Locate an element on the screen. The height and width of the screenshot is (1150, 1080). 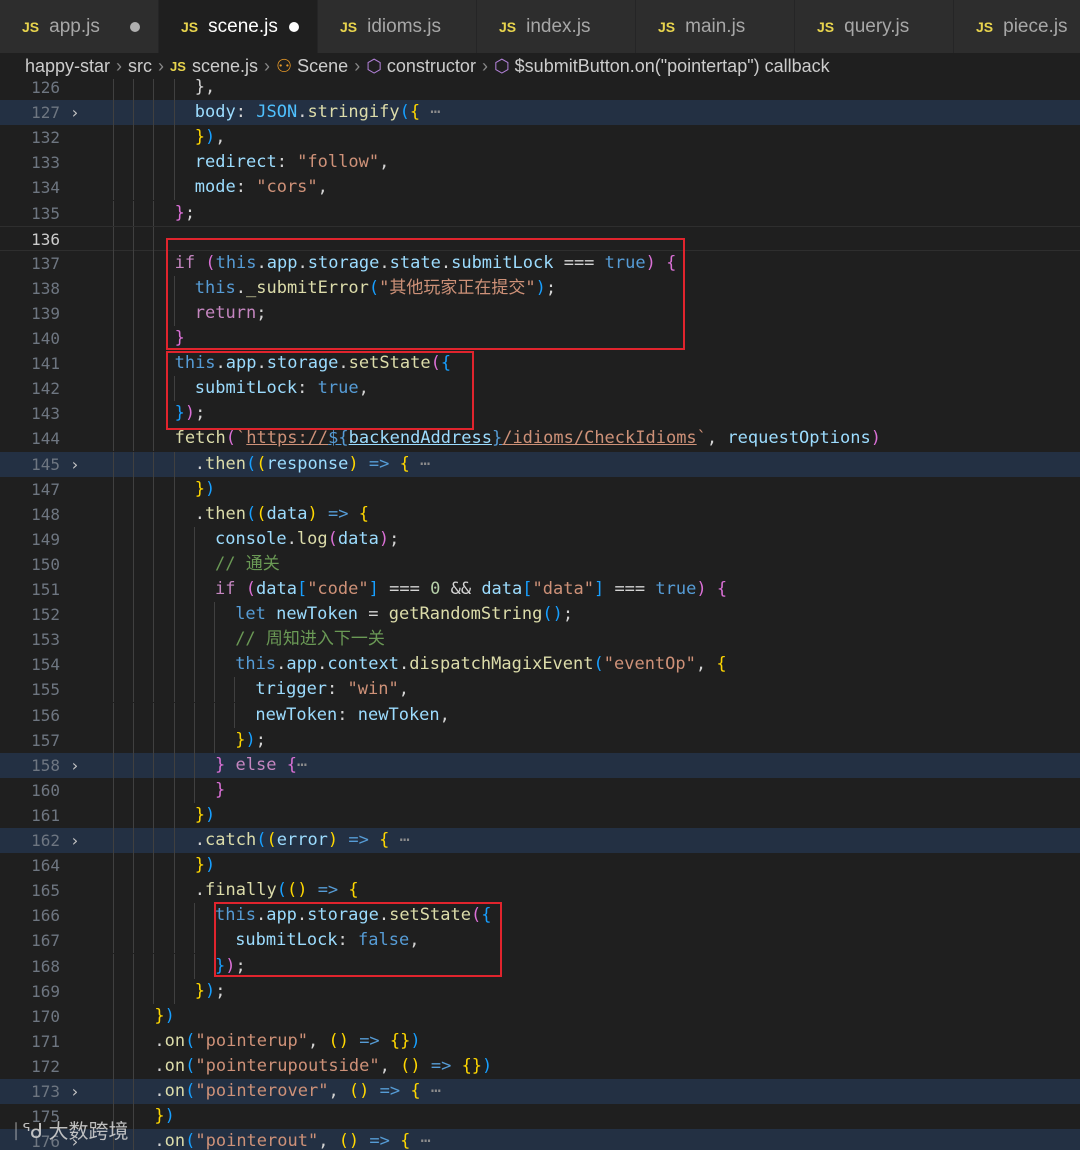
code-line: 176 › .on("pointerout", () => { ⋯ is located at coordinates (540, 1139).